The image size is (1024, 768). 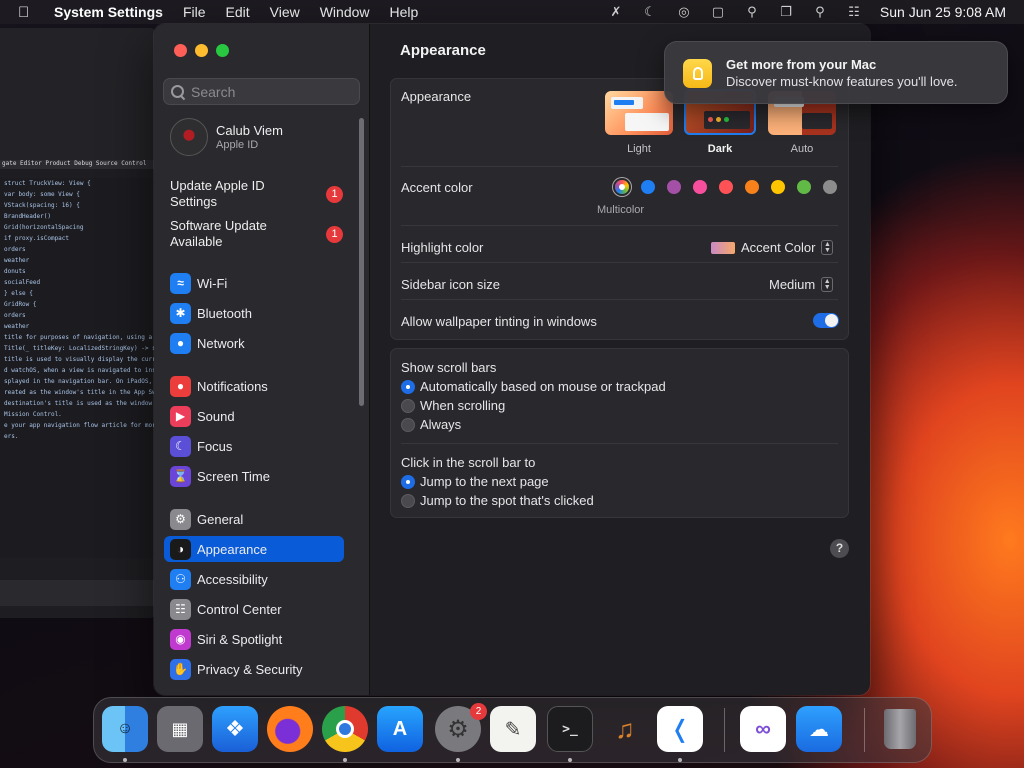 What do you see at coordinates (254, 313) in the screenshot?
I see `sidebar-item-bluetooth: ✱ Bluetooth` at bounding box center [254, 313].